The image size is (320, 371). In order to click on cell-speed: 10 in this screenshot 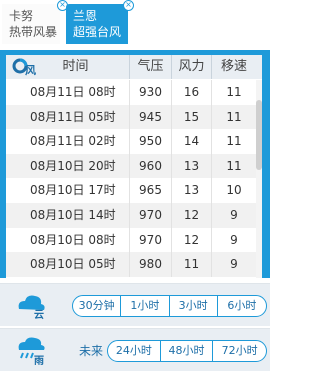, I will do `click(234, 190)`.